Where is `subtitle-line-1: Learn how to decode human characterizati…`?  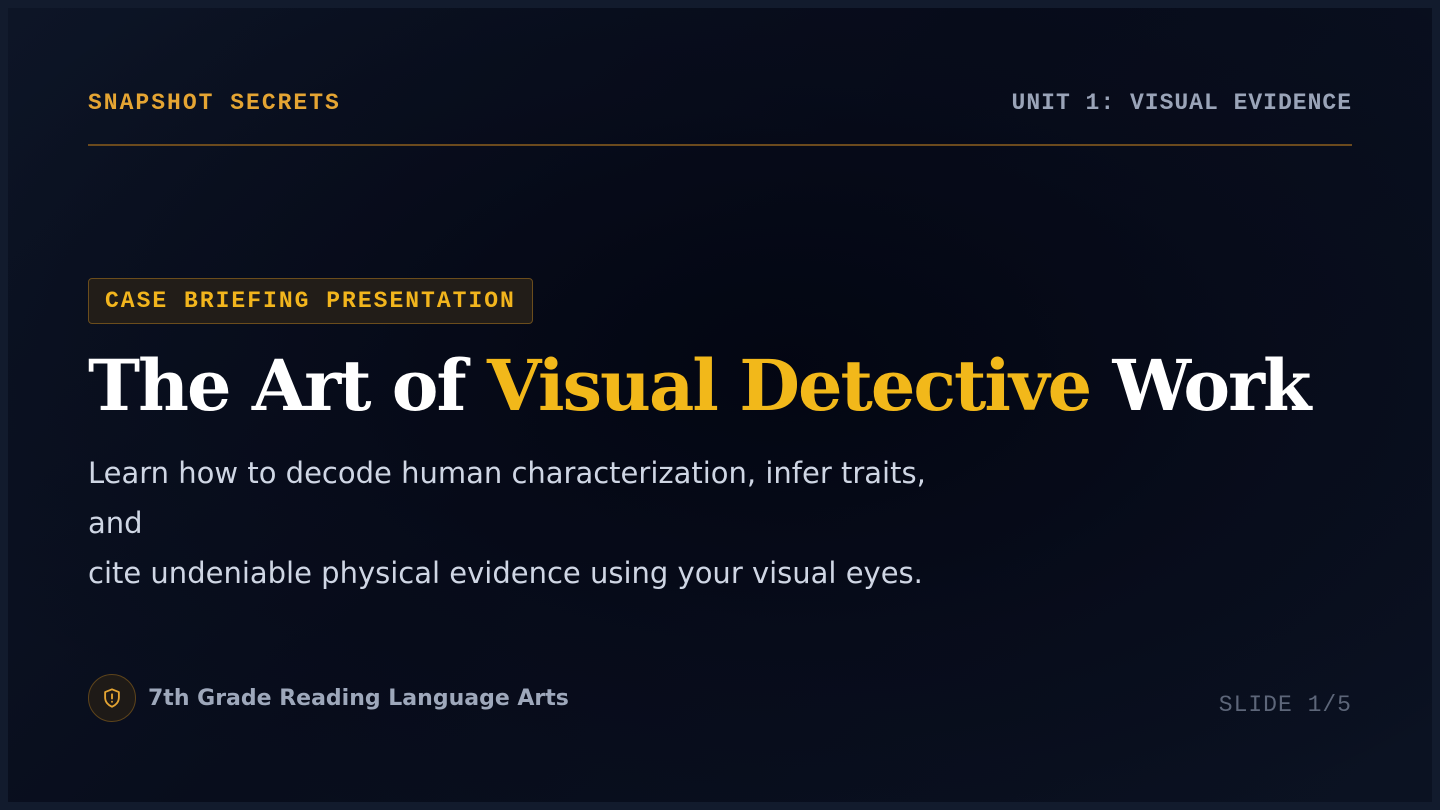
subtitle-line-1: Learn how to decode human characterizati… is located at coordinates (507, 498).